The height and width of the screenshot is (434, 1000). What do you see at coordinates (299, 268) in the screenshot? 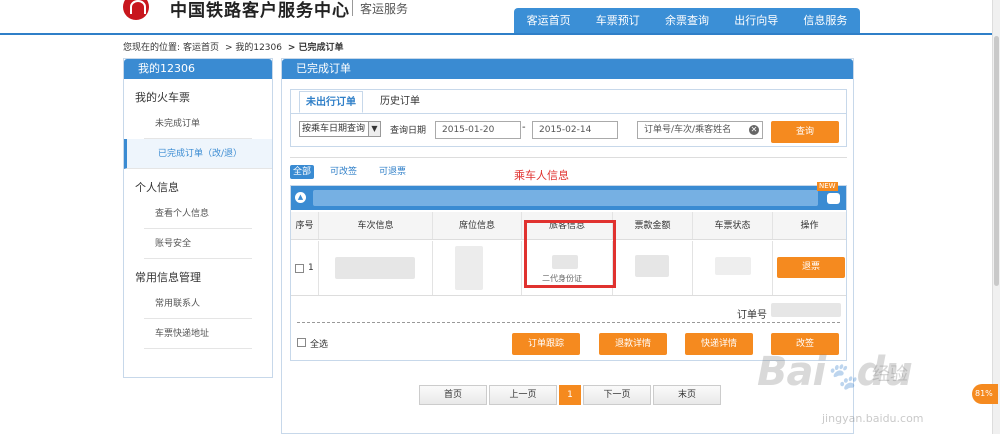
I see `row-checkbox` at bounding box center [299, 268].